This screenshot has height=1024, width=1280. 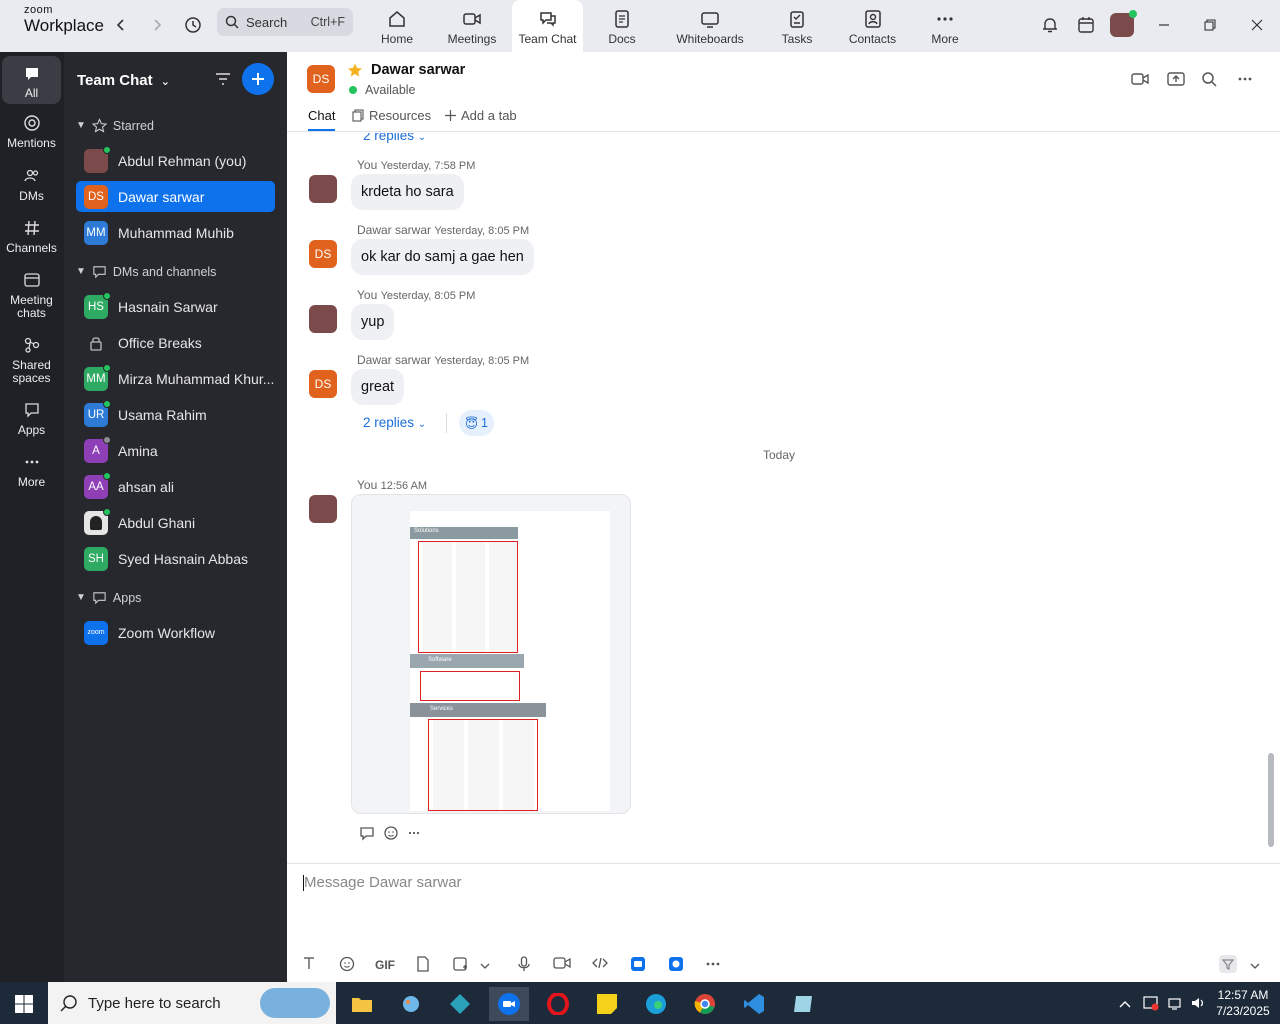 I want to click on sidebar-title: Team Chat ⌄, so click(x=123, y=80).